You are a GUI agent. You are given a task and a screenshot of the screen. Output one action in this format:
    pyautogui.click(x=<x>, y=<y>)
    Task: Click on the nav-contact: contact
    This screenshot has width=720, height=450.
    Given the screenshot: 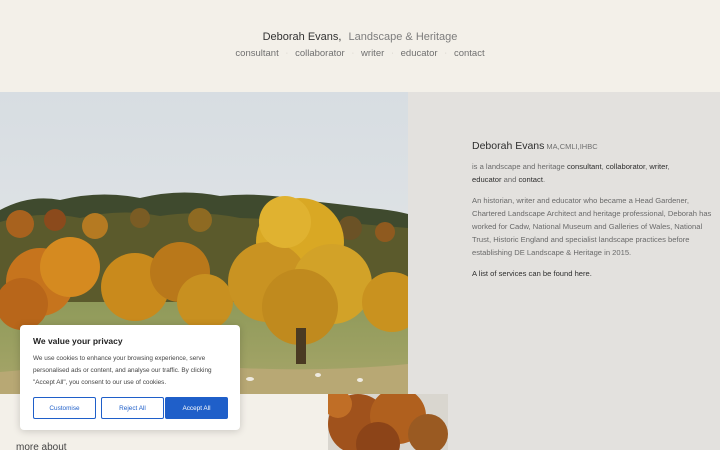 What is the action you would take?
    pyautogui.click(x=469, y=53)
    